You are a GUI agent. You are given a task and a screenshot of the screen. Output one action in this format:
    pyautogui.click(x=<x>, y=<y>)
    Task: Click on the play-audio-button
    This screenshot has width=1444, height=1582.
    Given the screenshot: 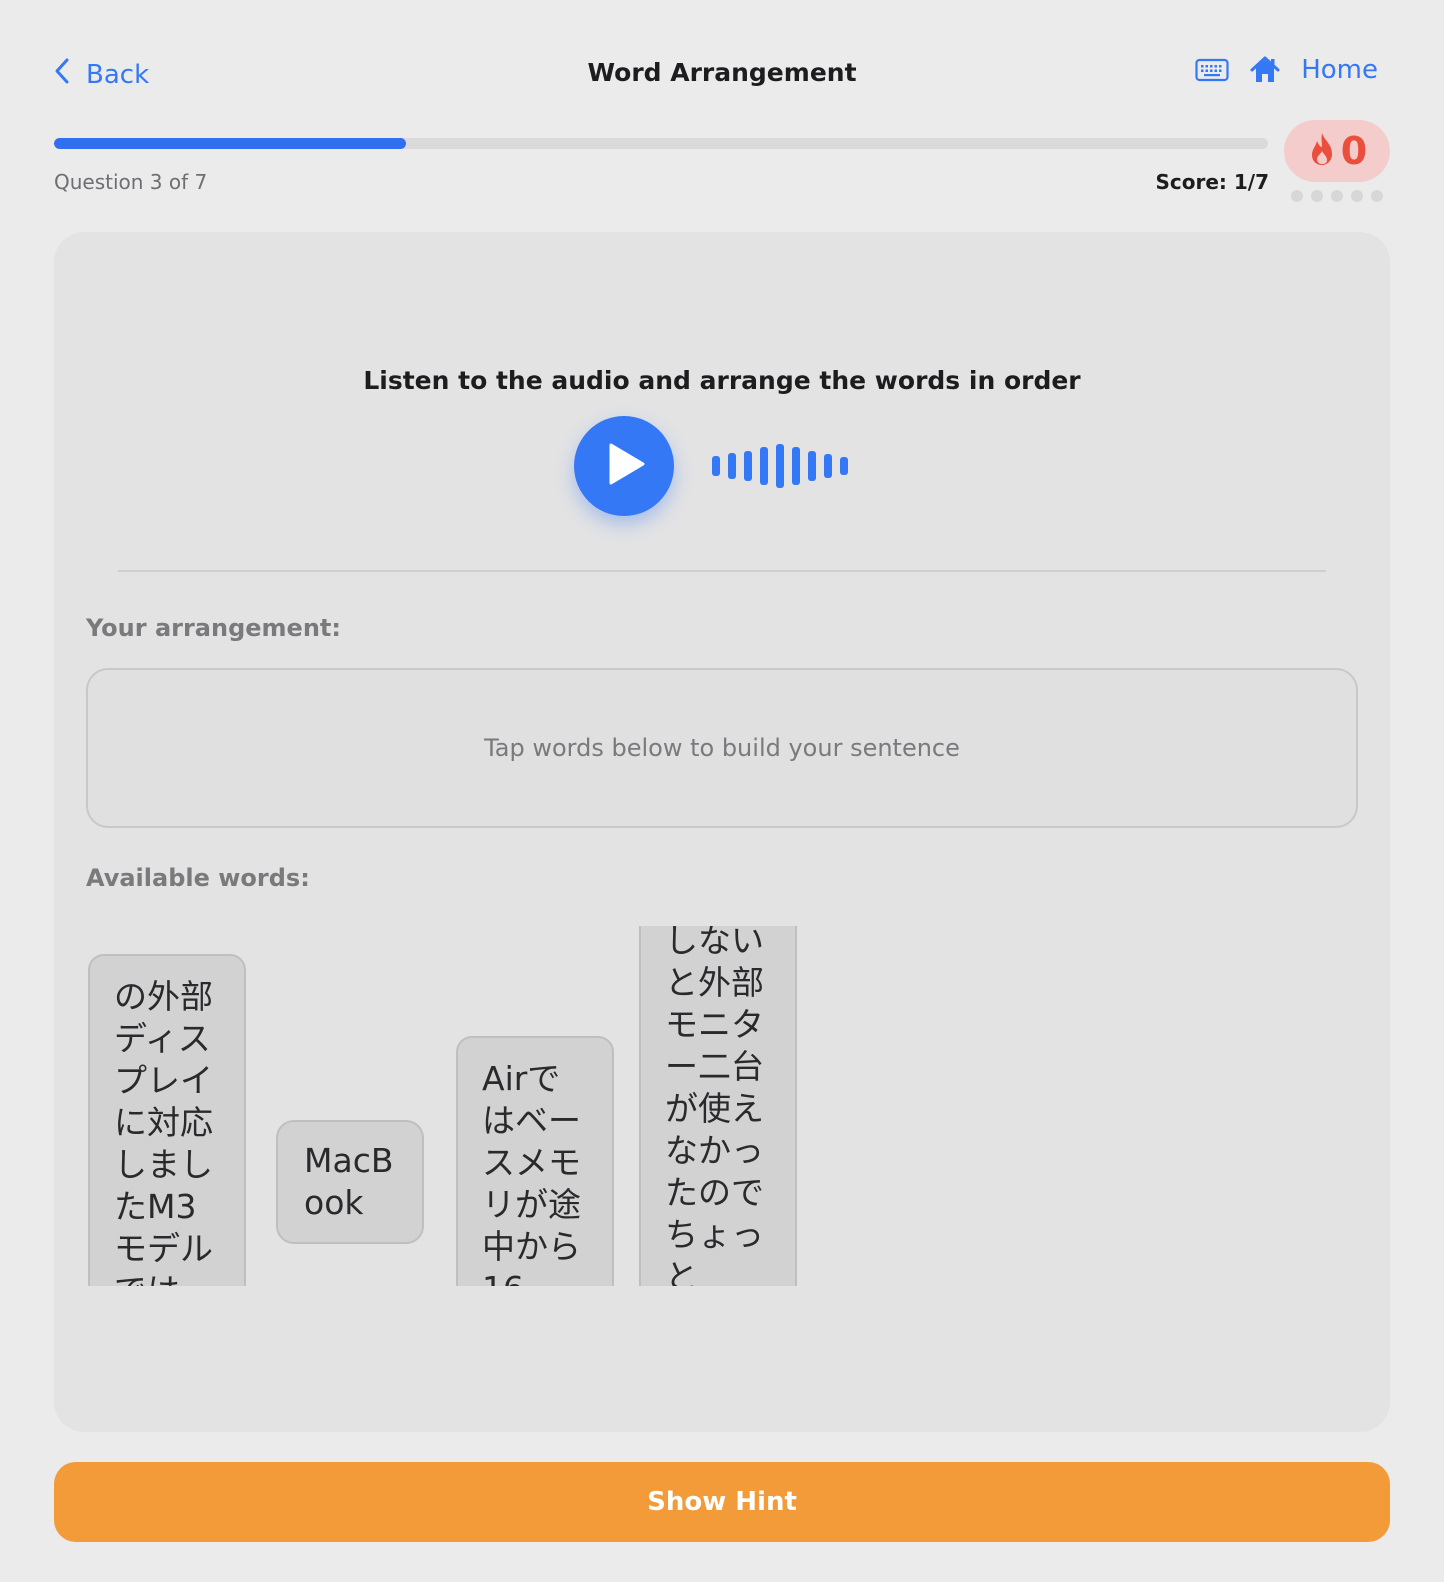 What is the action you would take?
    pyautogui.click(x=624, y=466)
    